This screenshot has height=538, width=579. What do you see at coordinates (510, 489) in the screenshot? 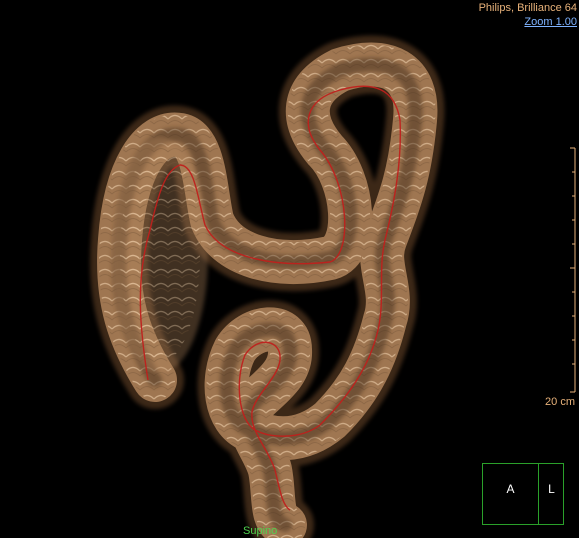
I see `orientation-front-label: A` at bounding box center [510, 489].